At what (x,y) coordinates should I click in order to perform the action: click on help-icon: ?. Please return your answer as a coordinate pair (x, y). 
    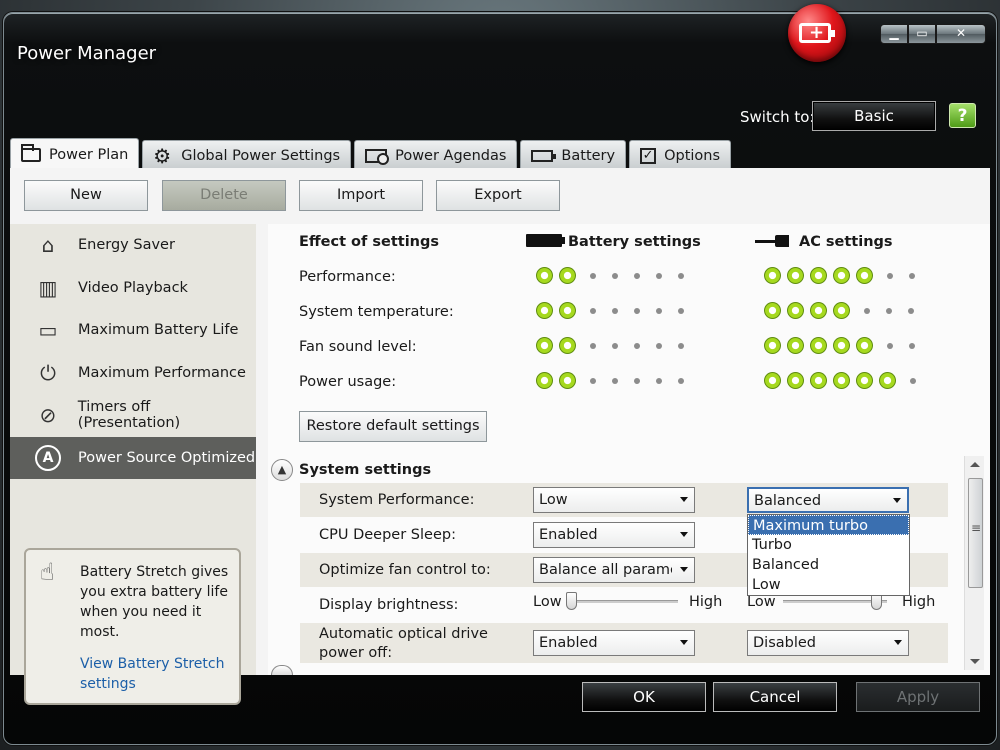
    Looking at the image, I should click on (962, 115).